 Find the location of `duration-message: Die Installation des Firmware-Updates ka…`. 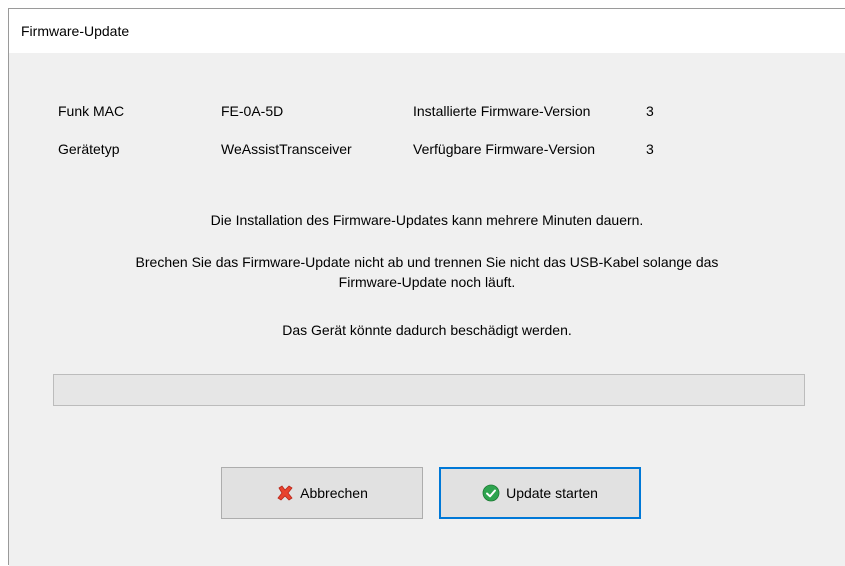

duration-message: Die Installation des Firmware-Updates ka… is located at coordinates (427, 220).